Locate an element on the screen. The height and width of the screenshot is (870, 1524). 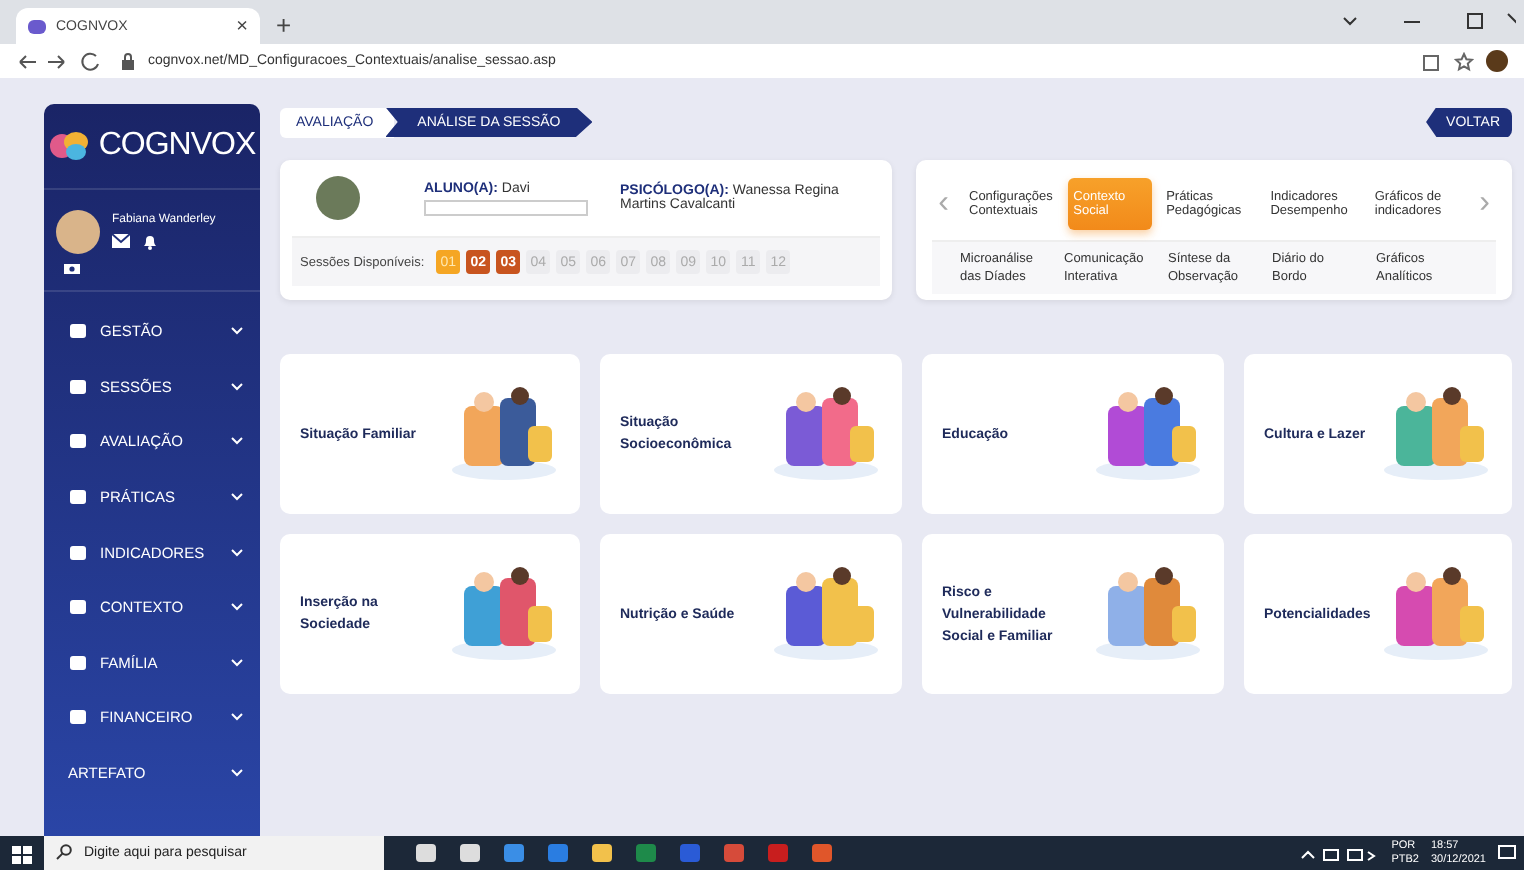
logo-text: COGNVOX is located at coordinates (177, 146).